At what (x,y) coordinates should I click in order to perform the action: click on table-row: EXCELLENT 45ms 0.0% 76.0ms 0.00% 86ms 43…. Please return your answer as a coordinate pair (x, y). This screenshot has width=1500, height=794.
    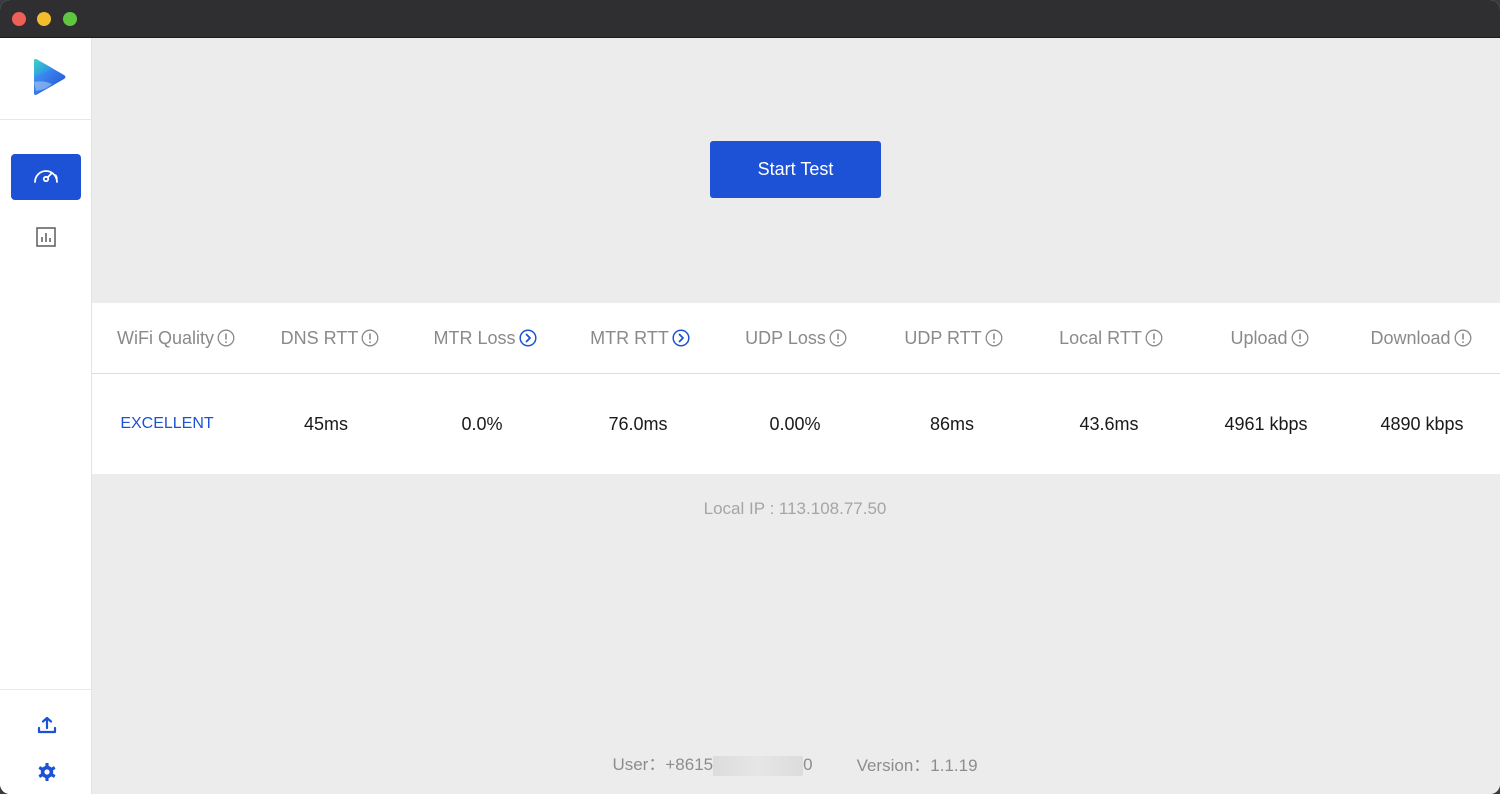
    Looking at the image, I should click on (796, 424).